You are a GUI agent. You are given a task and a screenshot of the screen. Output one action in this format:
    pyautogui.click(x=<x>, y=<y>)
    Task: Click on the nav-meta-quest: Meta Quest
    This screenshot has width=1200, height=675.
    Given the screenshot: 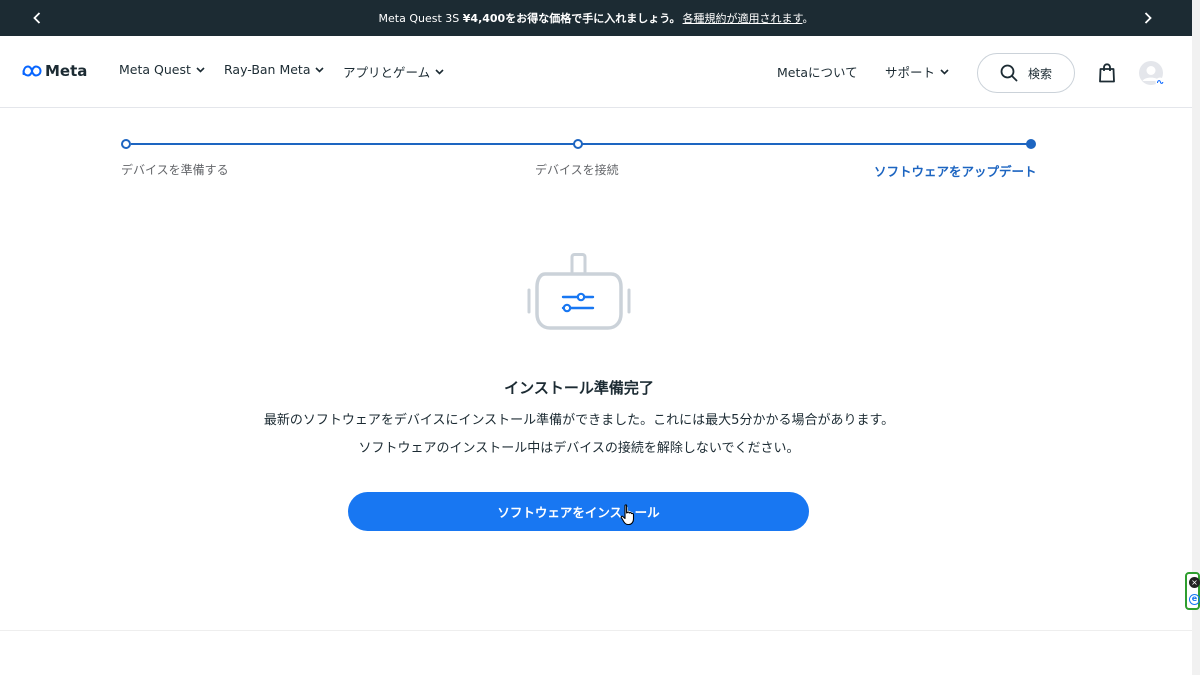 What is the action you would take?
    pyautogui.click(x=162, y=69)
    